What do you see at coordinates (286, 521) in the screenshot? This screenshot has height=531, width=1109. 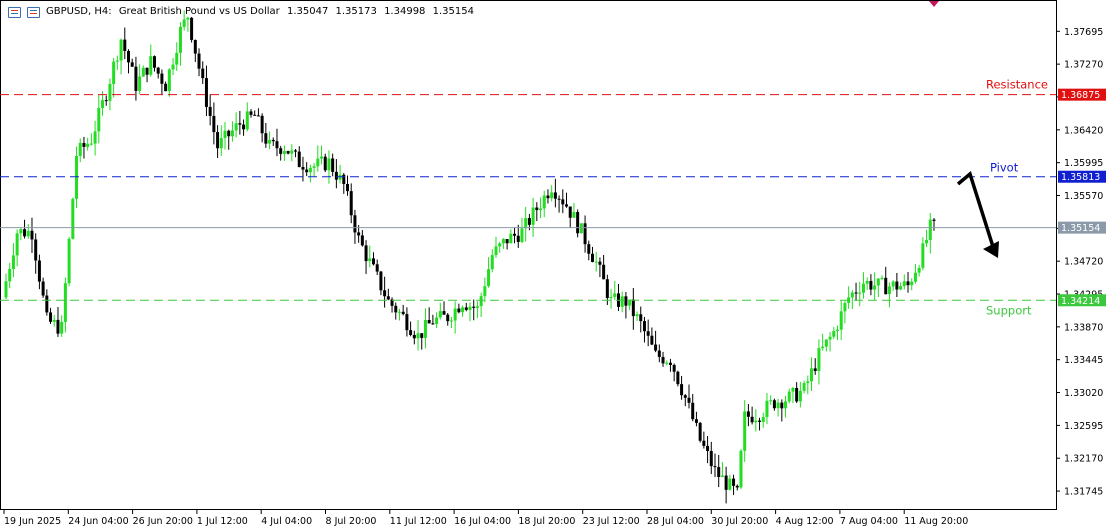 I see `x-tick-label: 4 Jul 04:00` at bounding box center [286, 521].